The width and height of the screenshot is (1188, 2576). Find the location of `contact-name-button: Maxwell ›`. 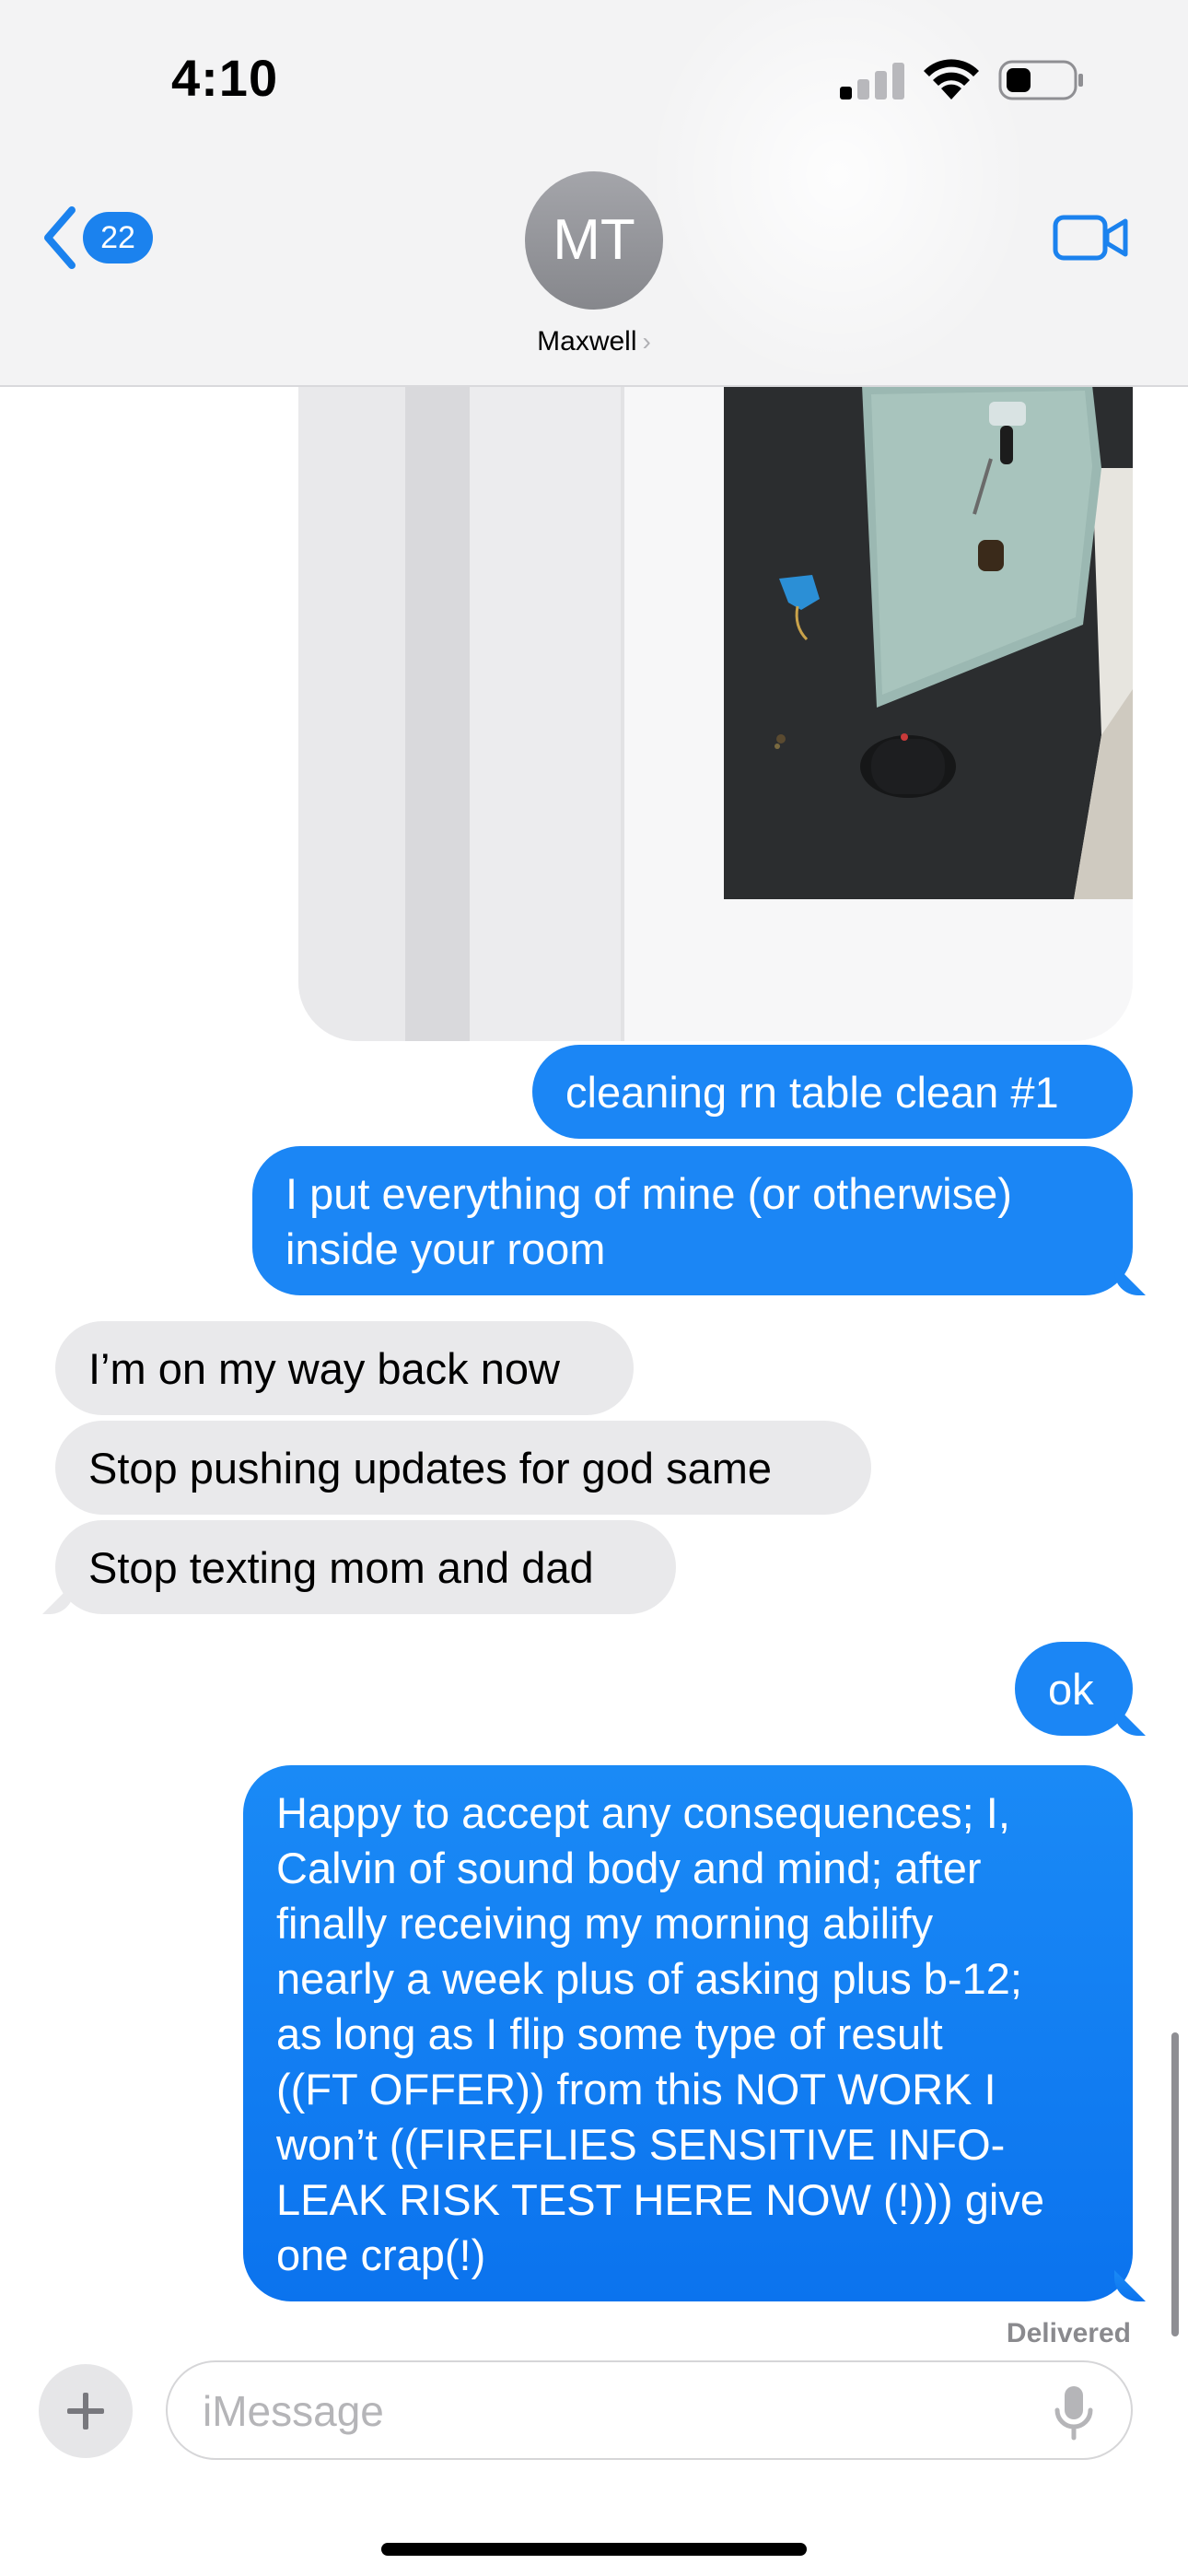

contact-name-button: Maxwell › is located at coordinates (594, 341).